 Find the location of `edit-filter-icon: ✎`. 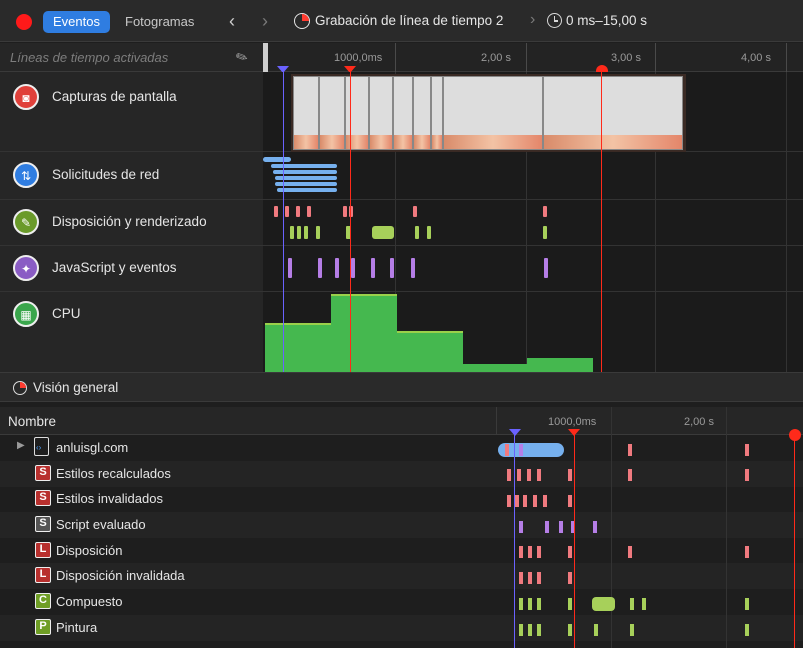

edit-filter-icon: ✎ is located at coordinates (242, 57).